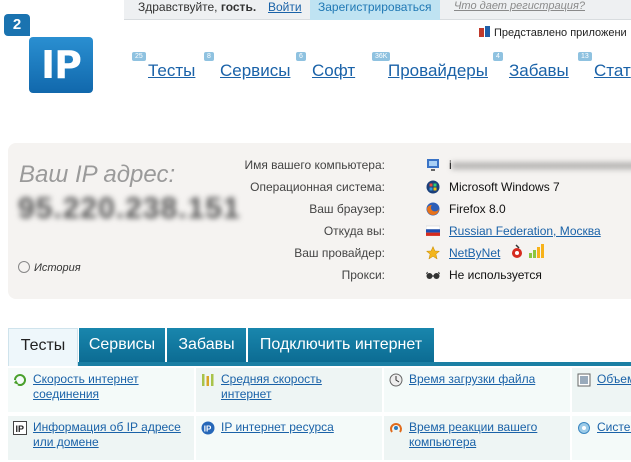 This screenshot has width=631, height=462. What do you see at coordinates (433, 187) in the screenshot?
I see `windows-icon` at bounding box center [433, 187].